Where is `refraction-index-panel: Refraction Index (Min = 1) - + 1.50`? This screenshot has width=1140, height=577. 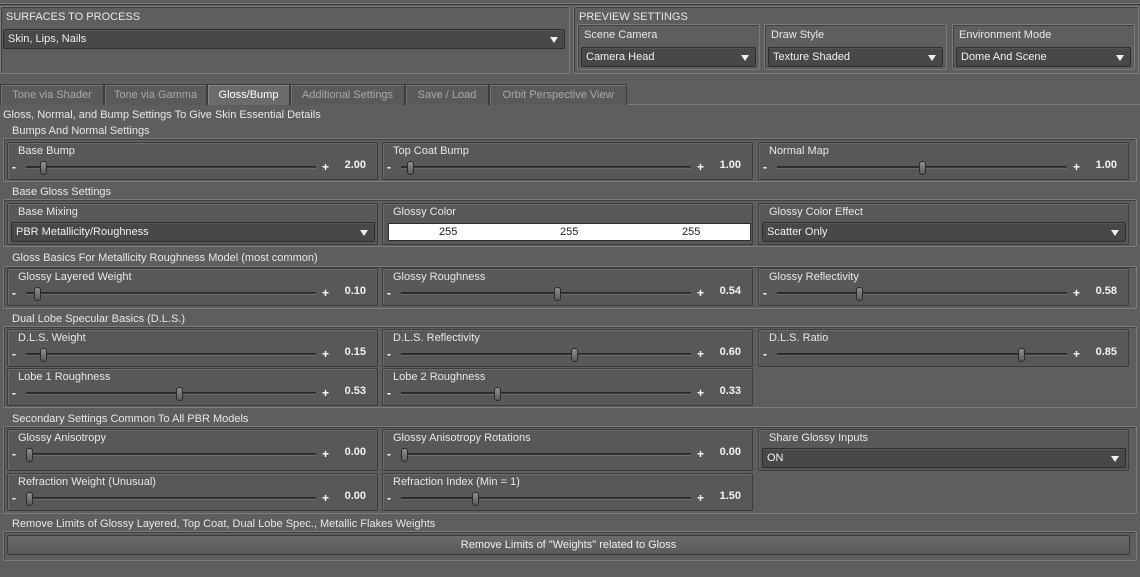 refraction-index-panel: Refraction Index (Min = 1) - + 1.50 is located at coordinates (567, 492).